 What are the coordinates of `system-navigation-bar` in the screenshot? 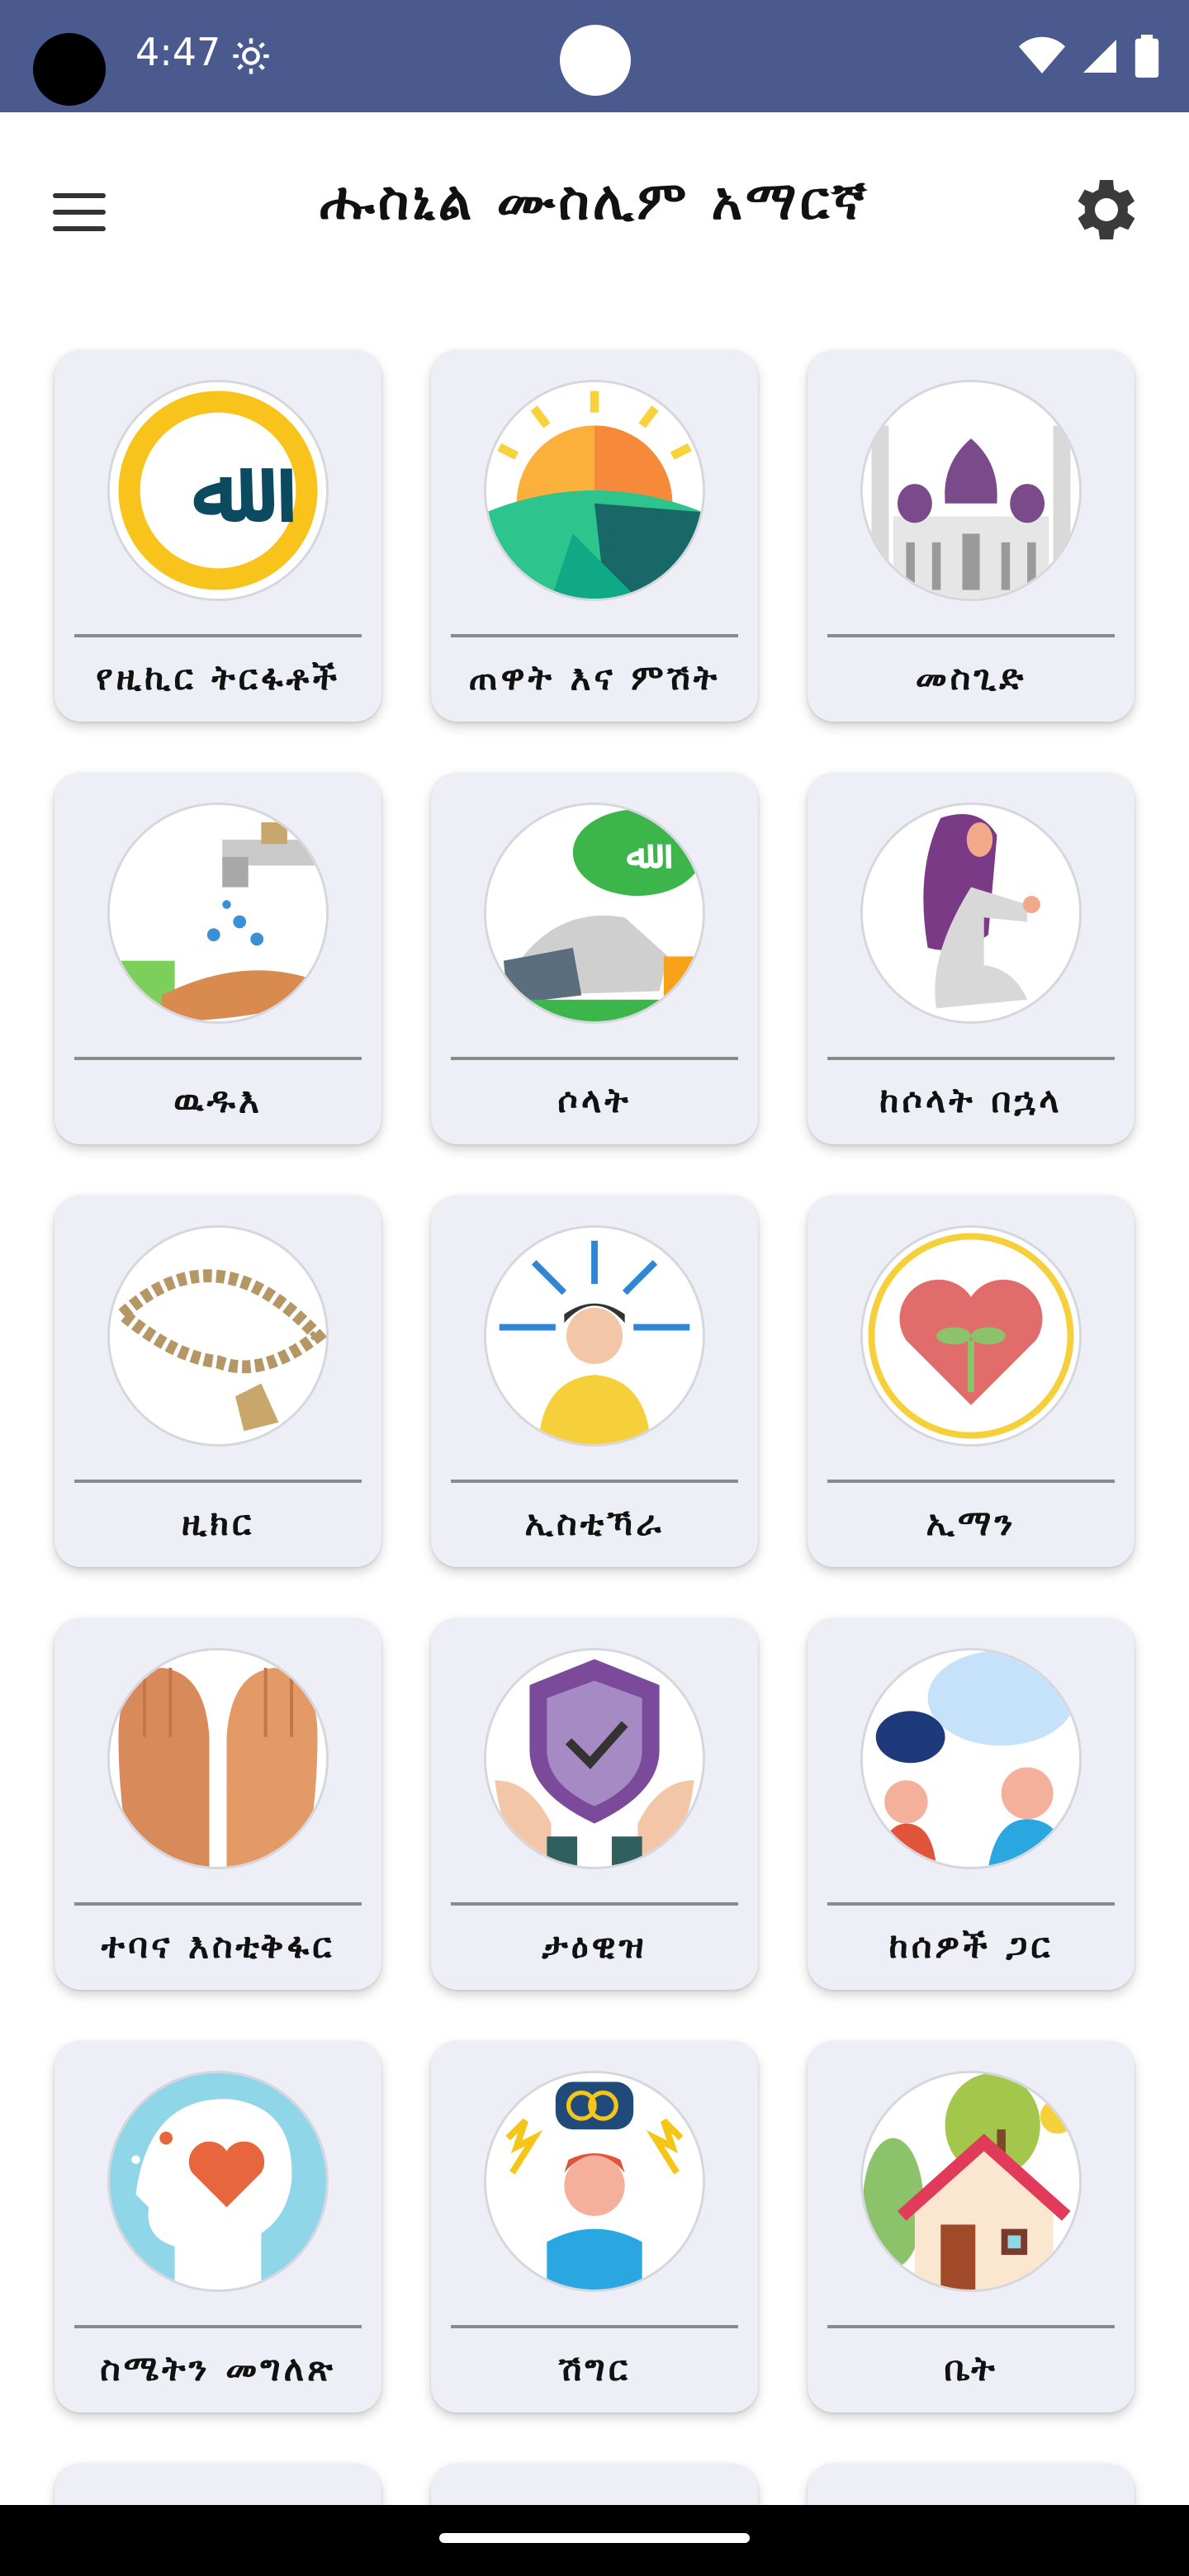 It's located at (594, 2540).